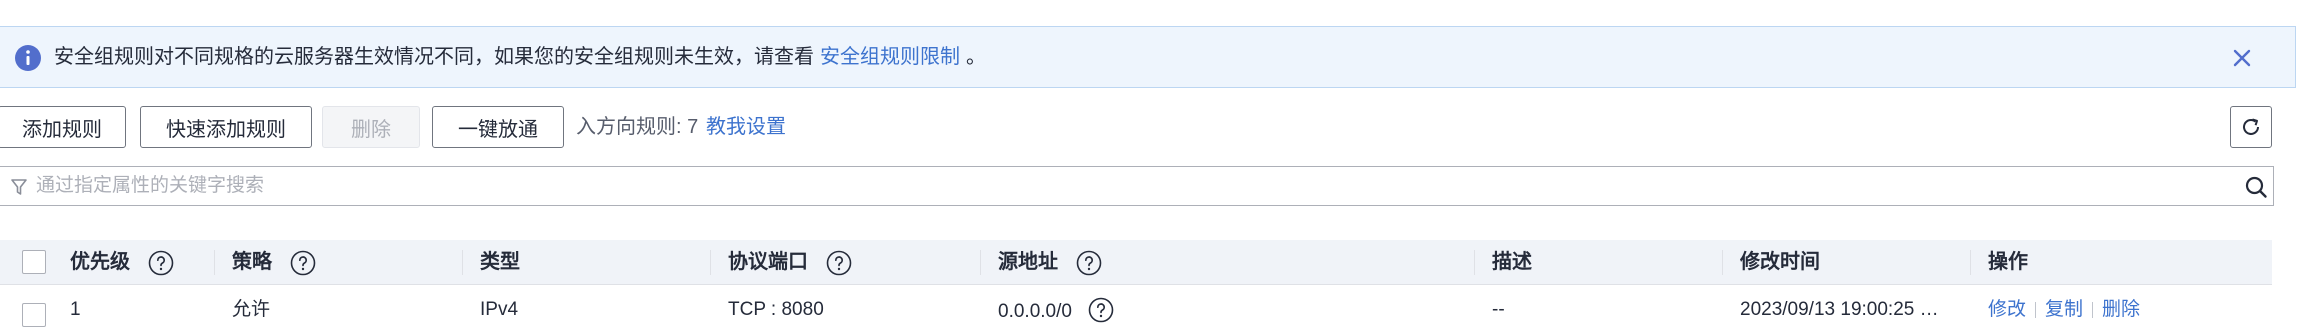 This screenshot has width=2314, height=335. I want to click on cell-source-value: 0.0.0.0/0, so click(1035, 311).